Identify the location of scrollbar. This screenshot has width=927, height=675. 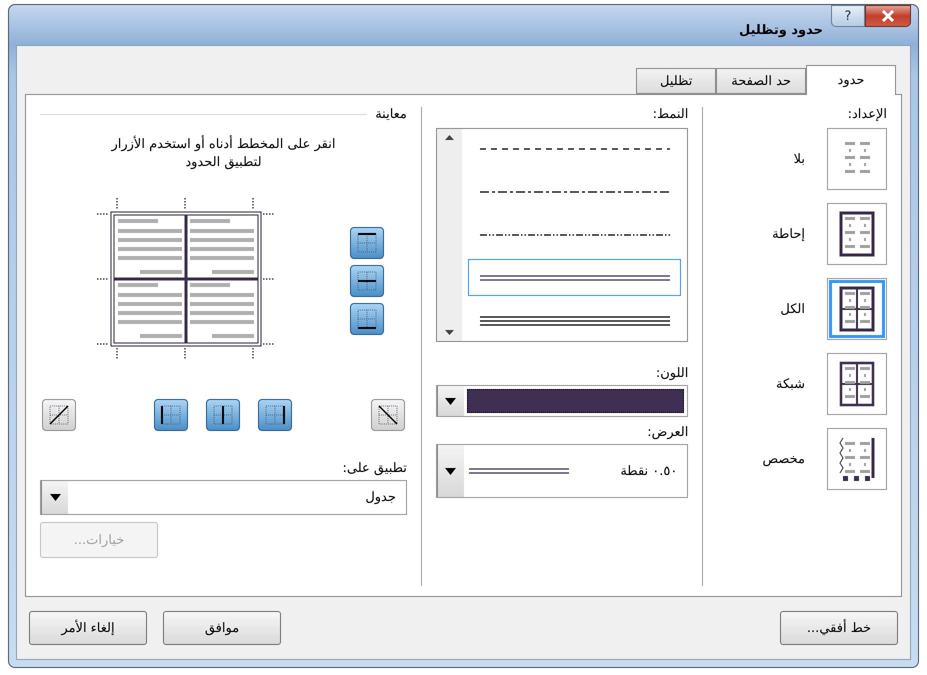
(449, 235).